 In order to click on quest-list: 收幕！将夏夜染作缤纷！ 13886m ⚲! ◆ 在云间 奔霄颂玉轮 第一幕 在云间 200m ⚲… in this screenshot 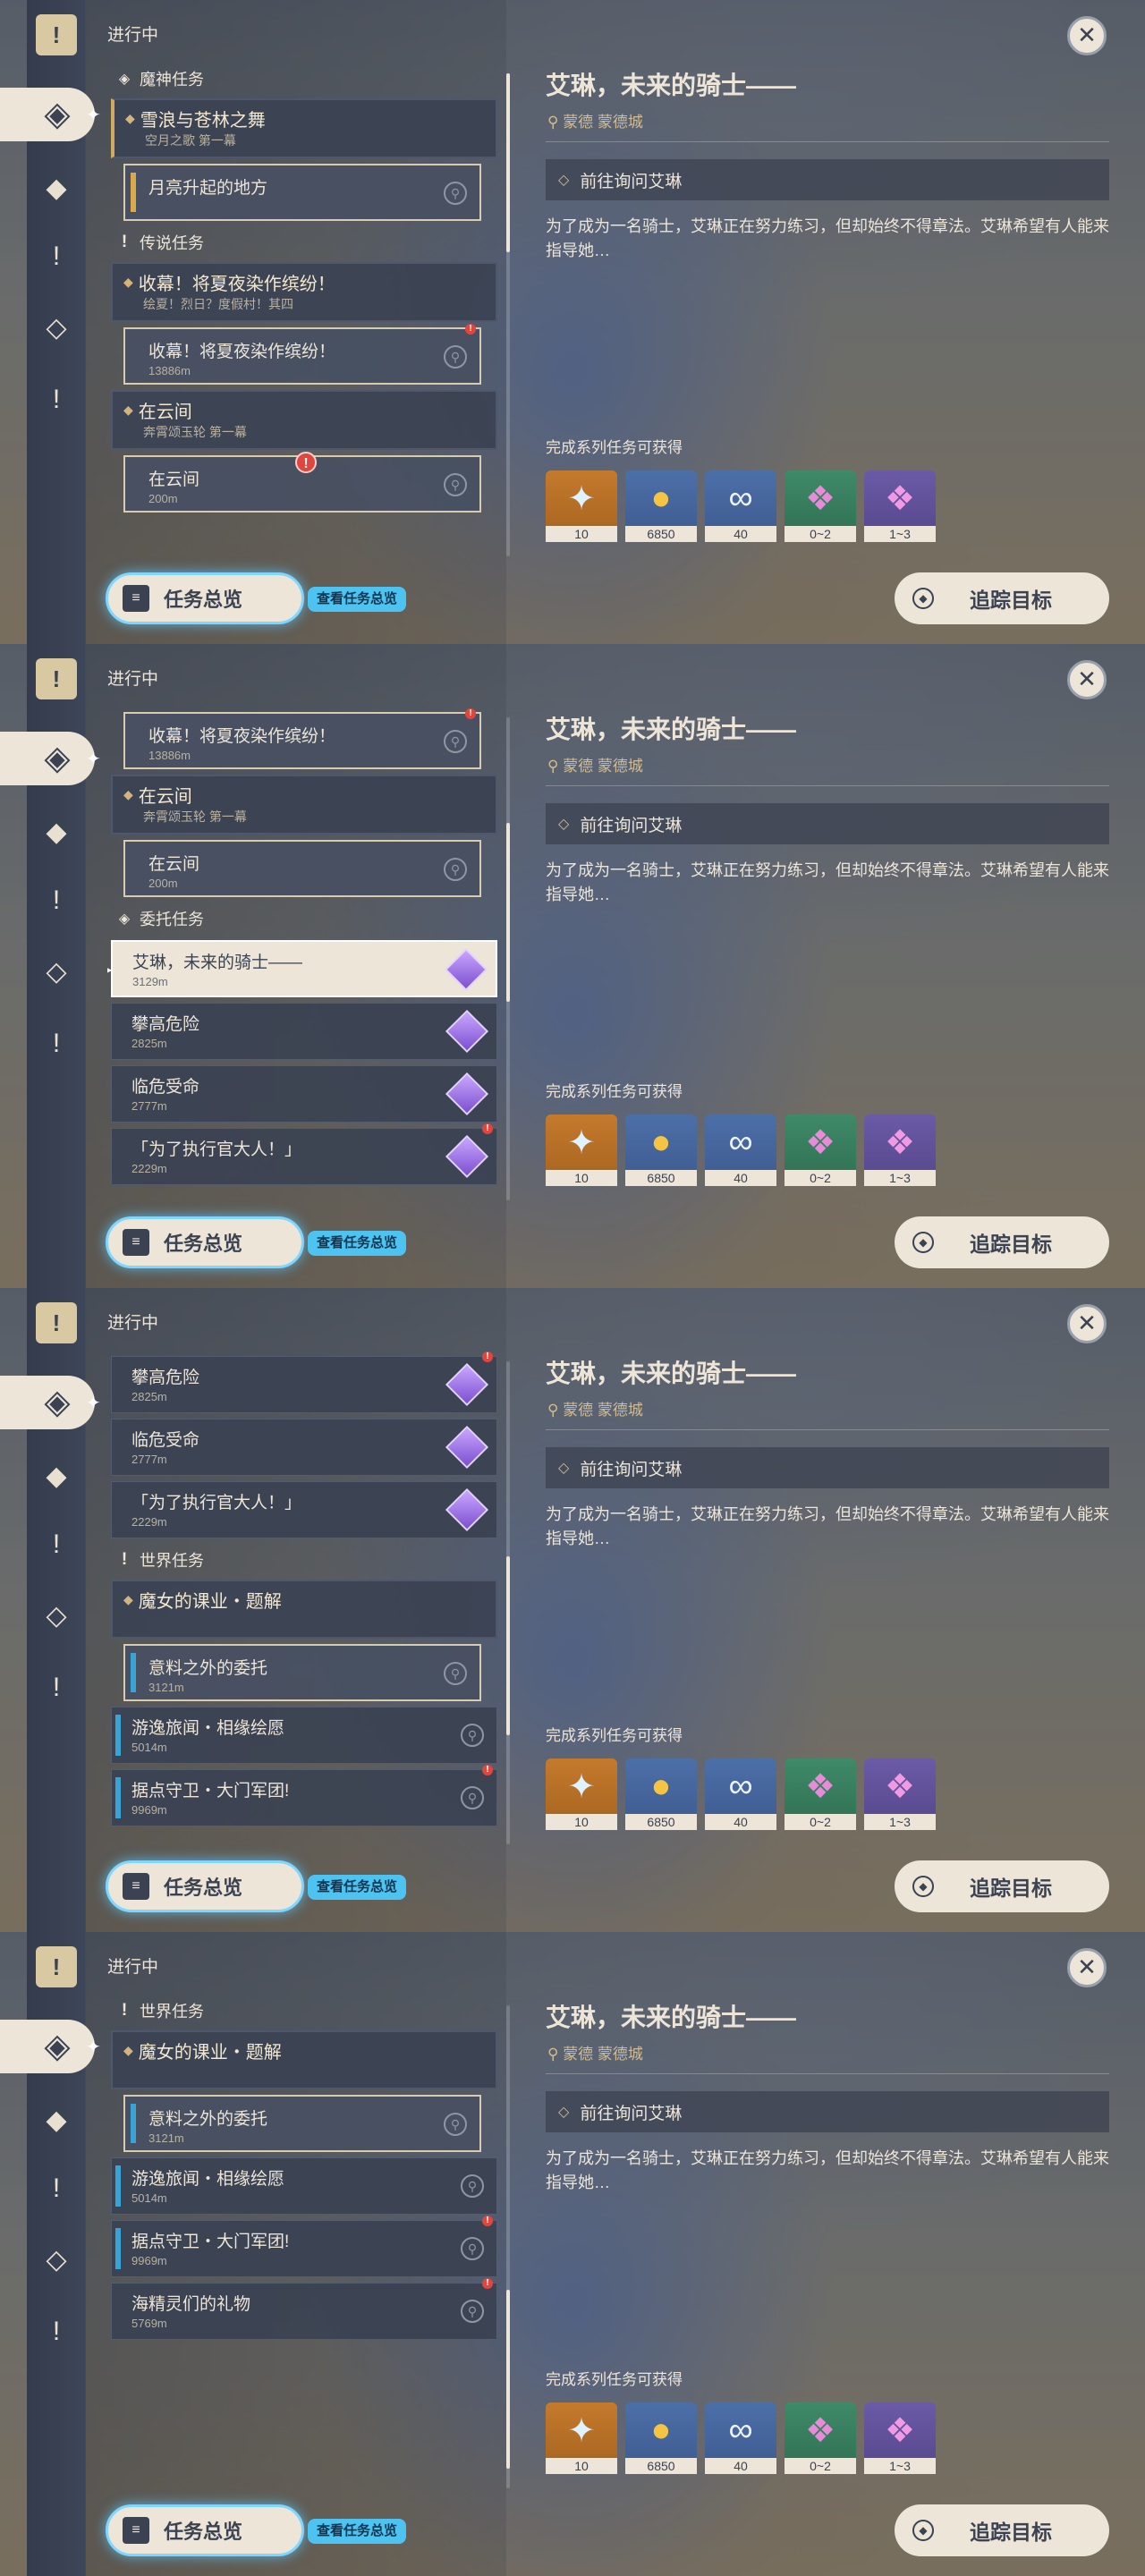, I will do `click(304, 950)`.